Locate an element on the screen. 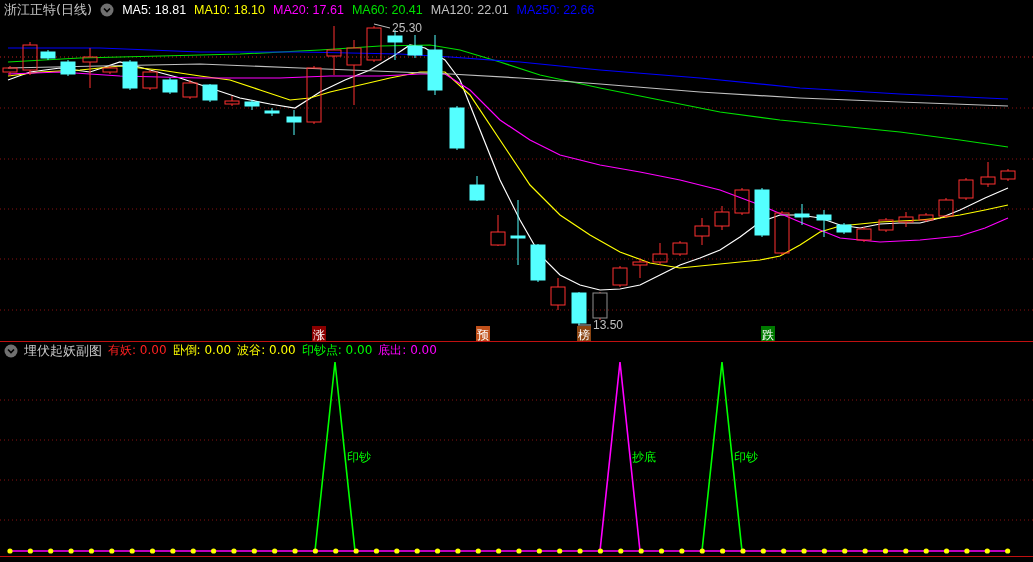  indicator-value: 印钞点: 0.00 is located at coordinates (337, 350).